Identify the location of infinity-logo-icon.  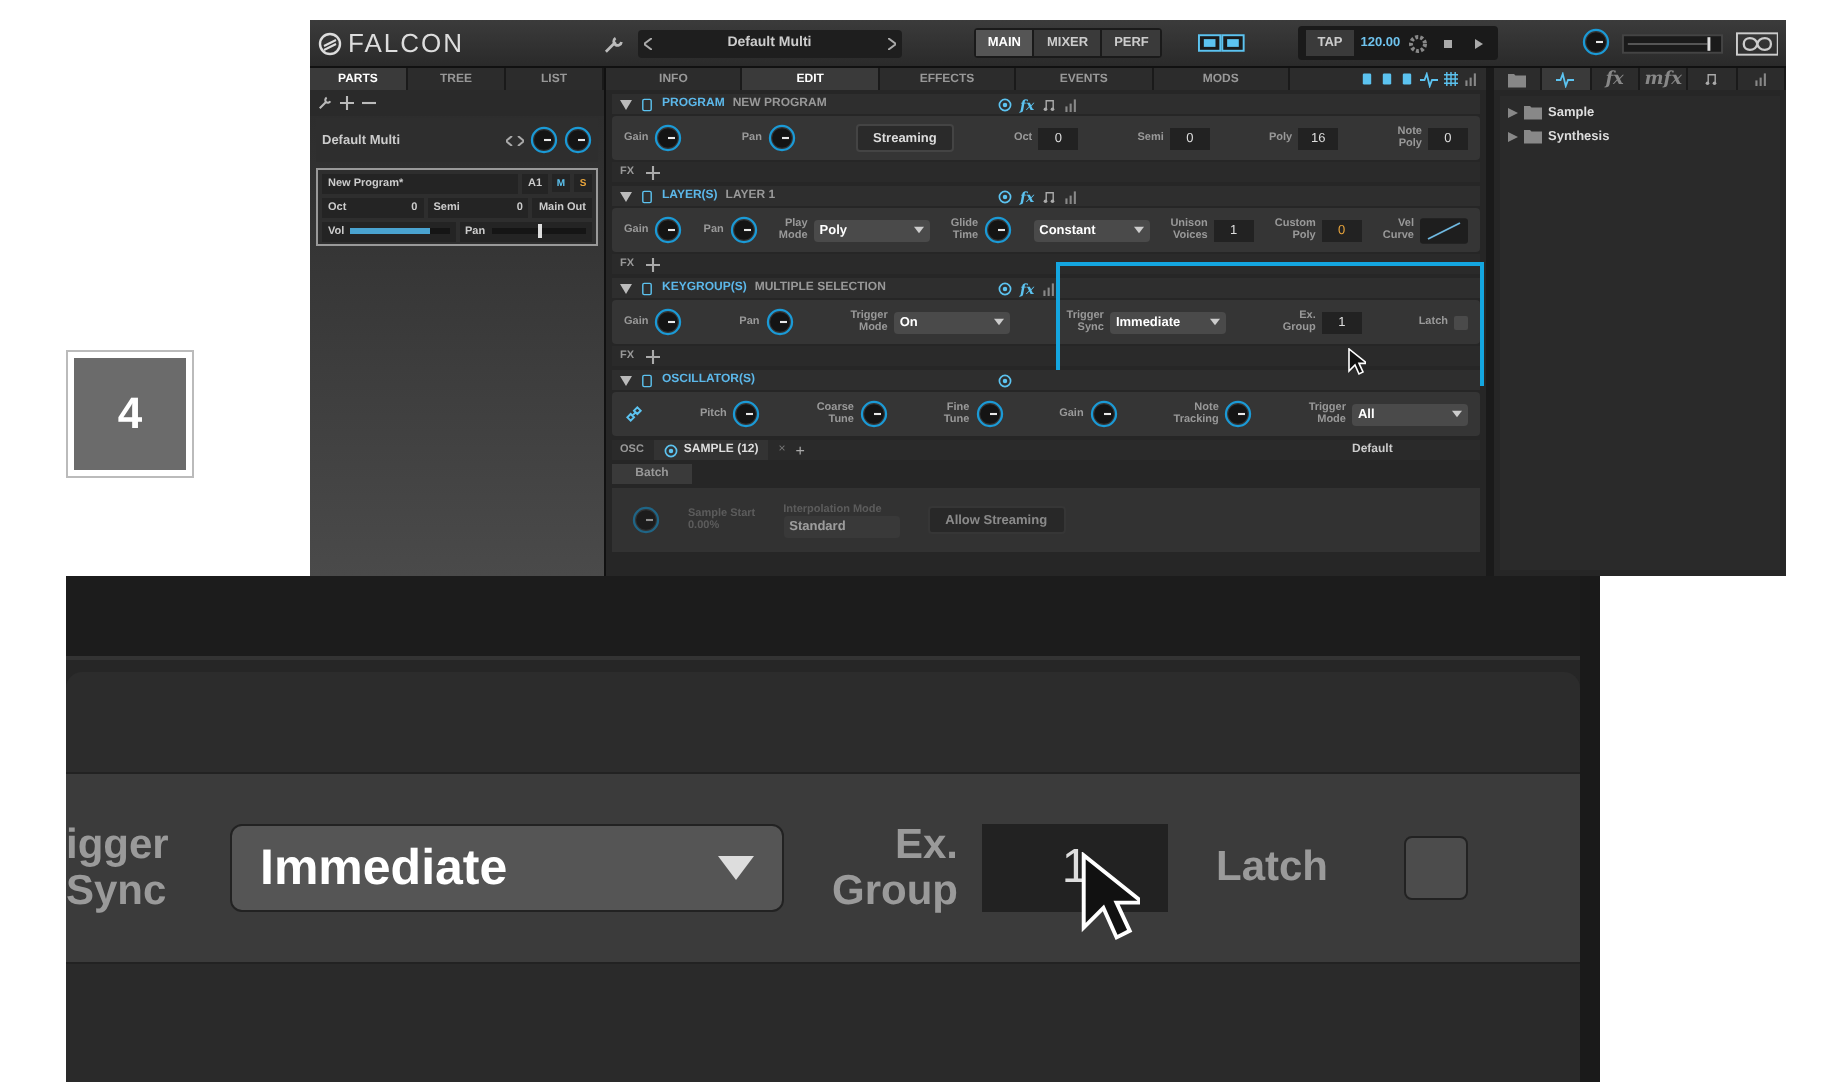
(1756, 43).